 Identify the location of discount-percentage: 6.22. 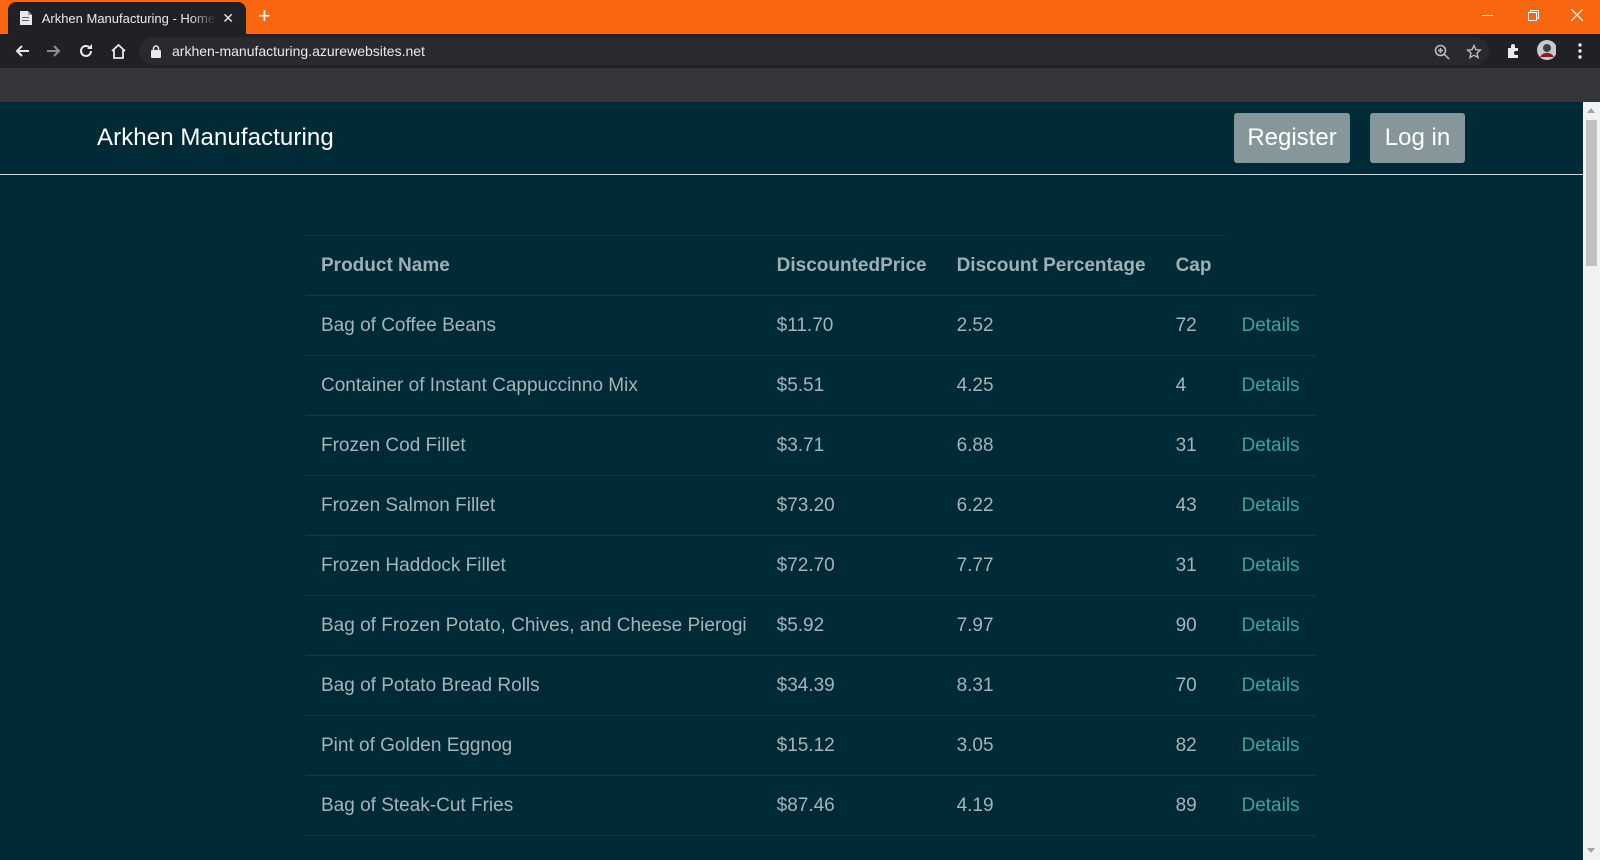
(1051, 505).